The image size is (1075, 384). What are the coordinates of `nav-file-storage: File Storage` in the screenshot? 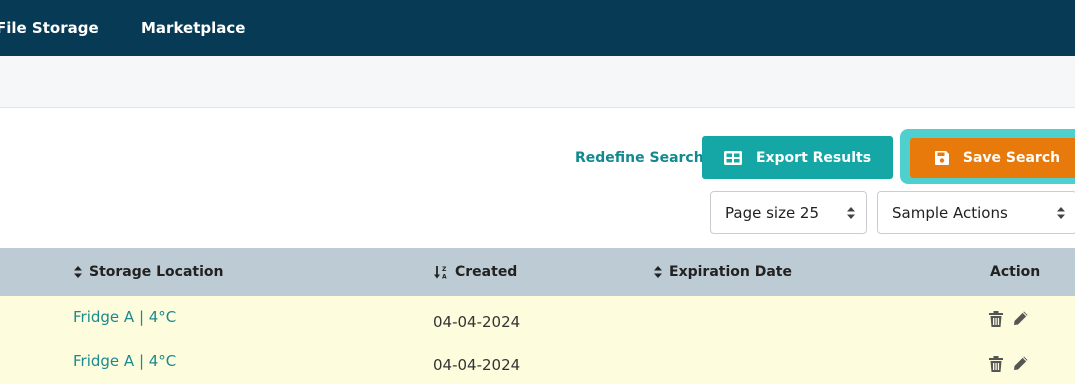 It's located at (49, 28).